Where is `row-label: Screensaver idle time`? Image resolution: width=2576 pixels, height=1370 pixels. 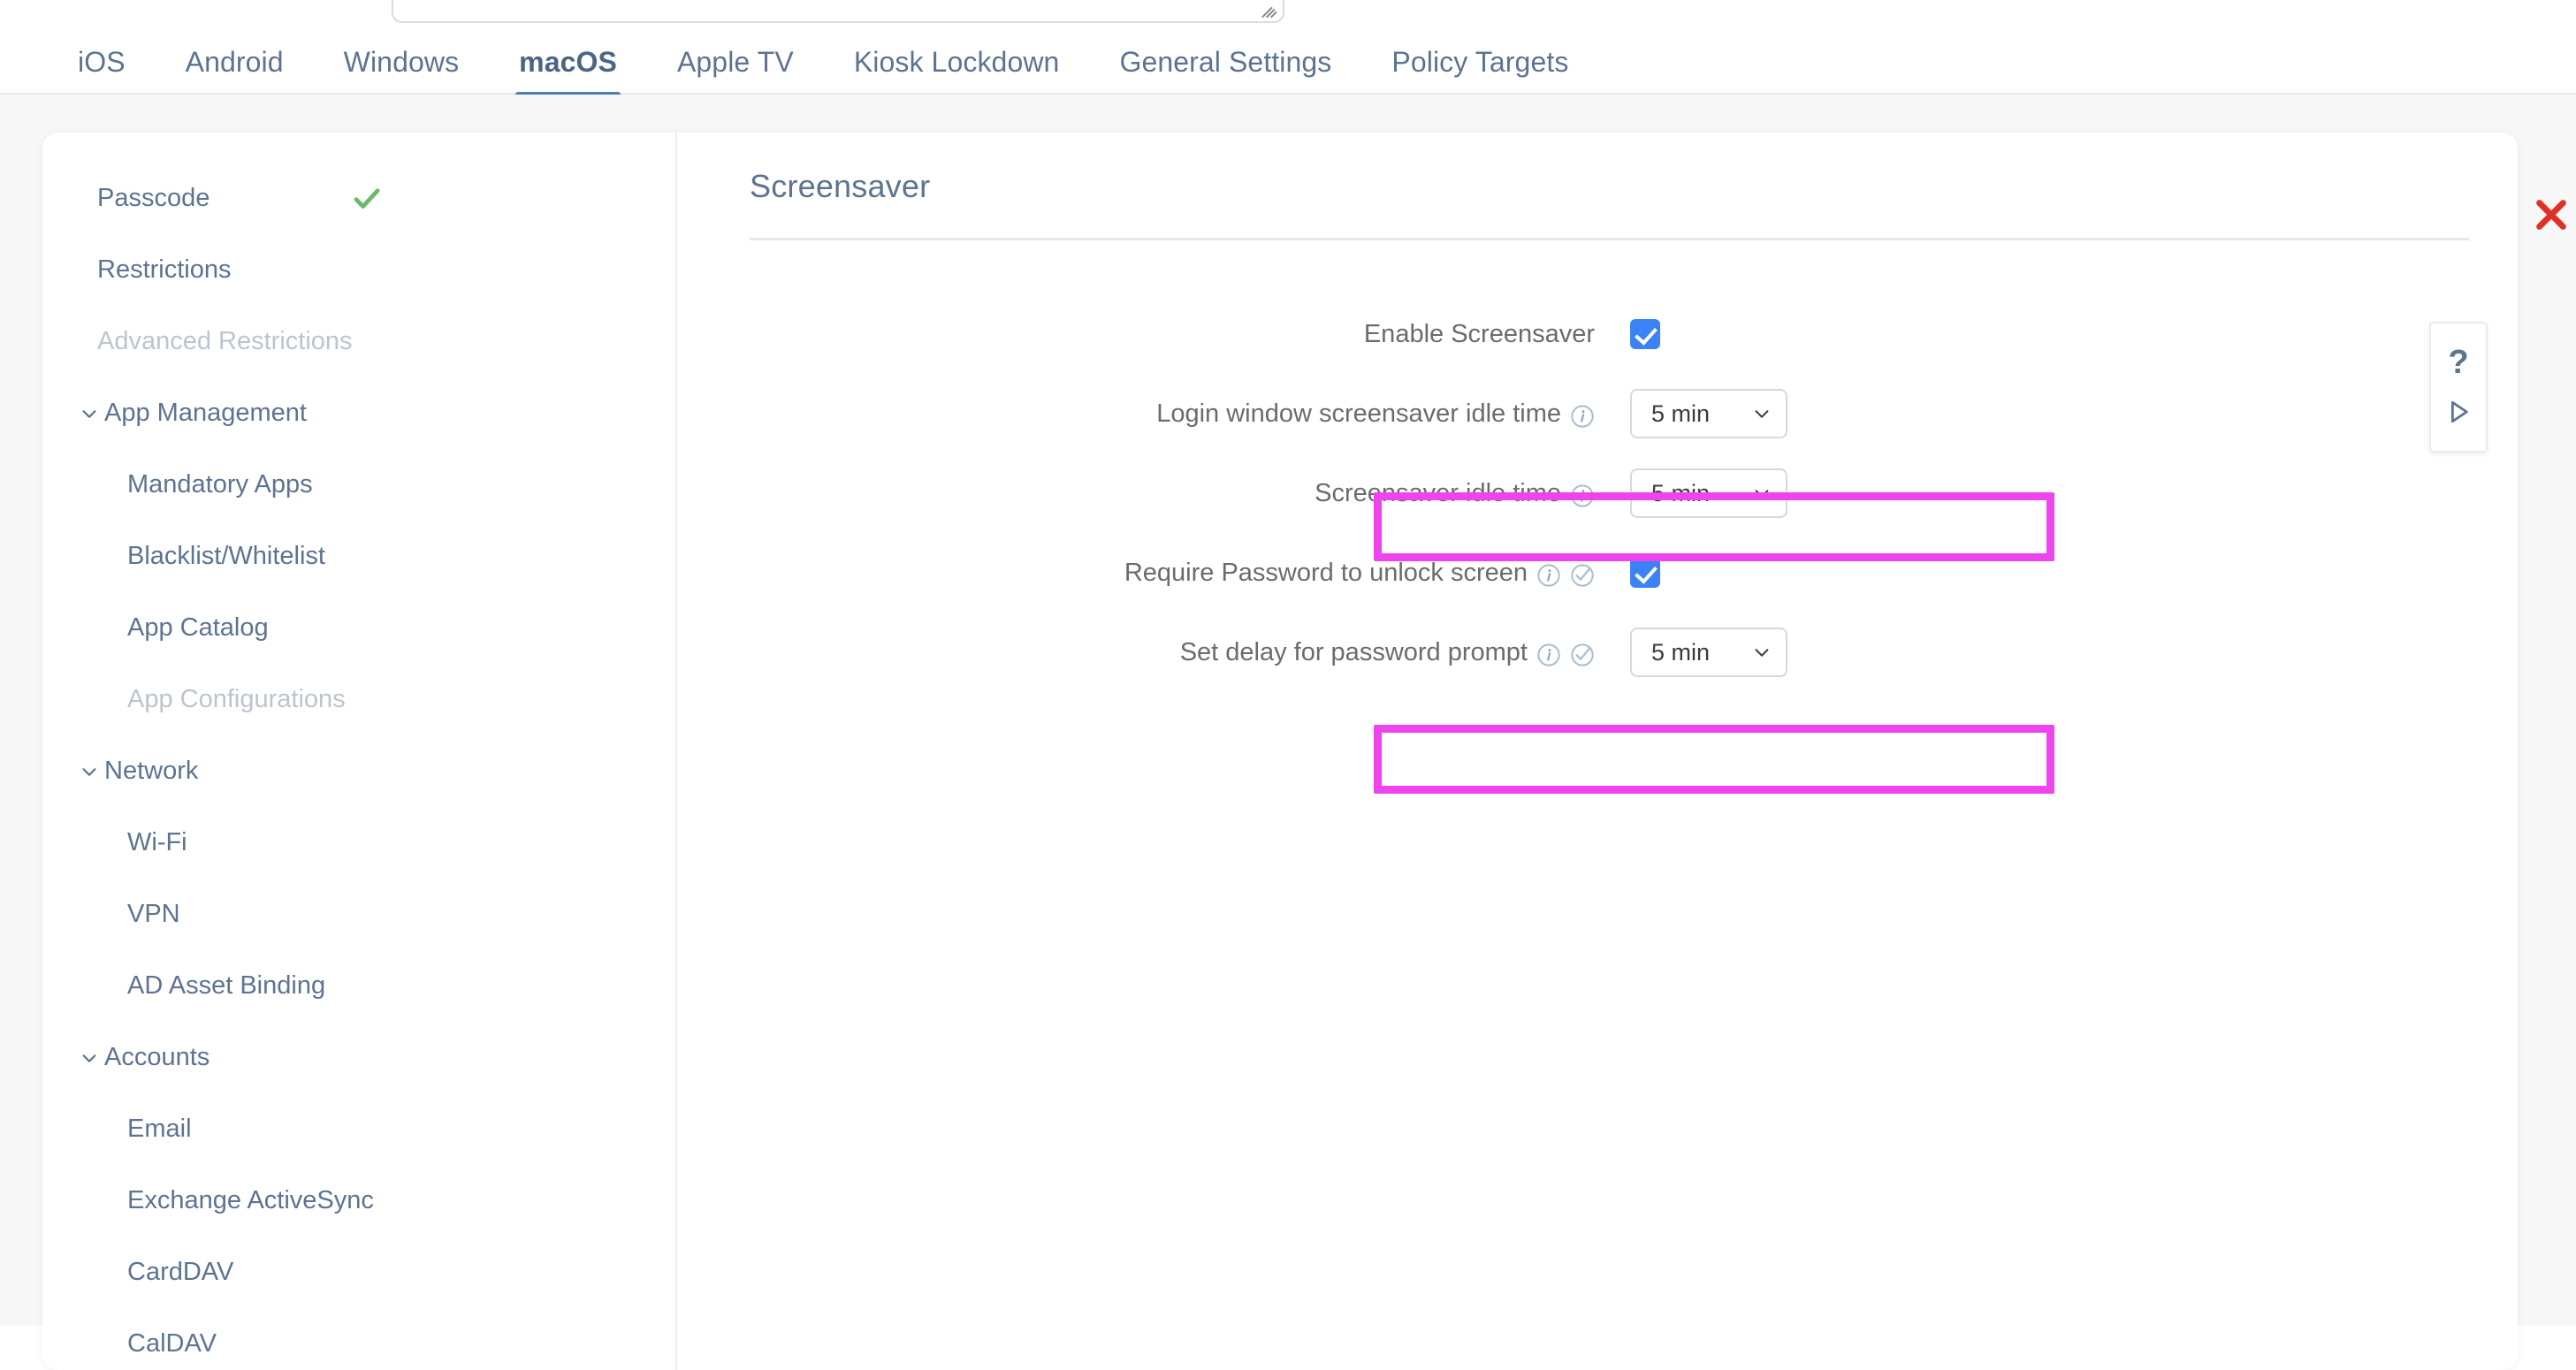 row-label: Screensaver idle time is located at coordinates (1145, 493).